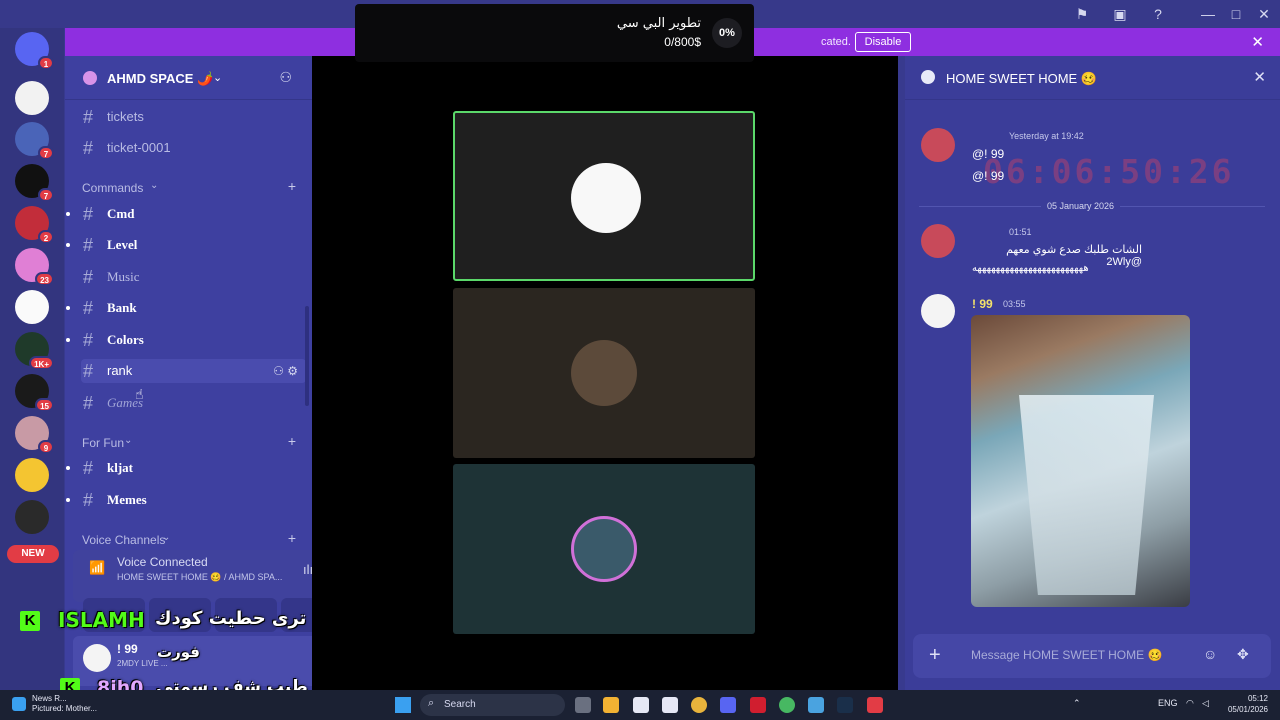 Image resolution: width=1280 pixels, height=720 pixels. I want to click on inbox-icon: ⚑, so click(1082, 14).